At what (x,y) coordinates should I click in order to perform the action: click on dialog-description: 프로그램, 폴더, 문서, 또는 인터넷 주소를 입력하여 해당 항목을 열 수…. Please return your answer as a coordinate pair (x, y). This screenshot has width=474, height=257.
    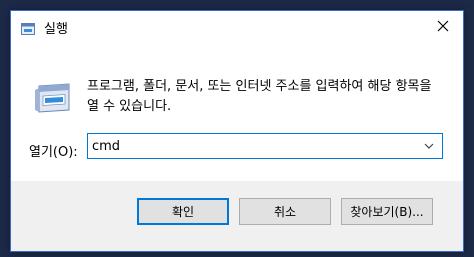
    Looking at the image, I should click on (259, 96).